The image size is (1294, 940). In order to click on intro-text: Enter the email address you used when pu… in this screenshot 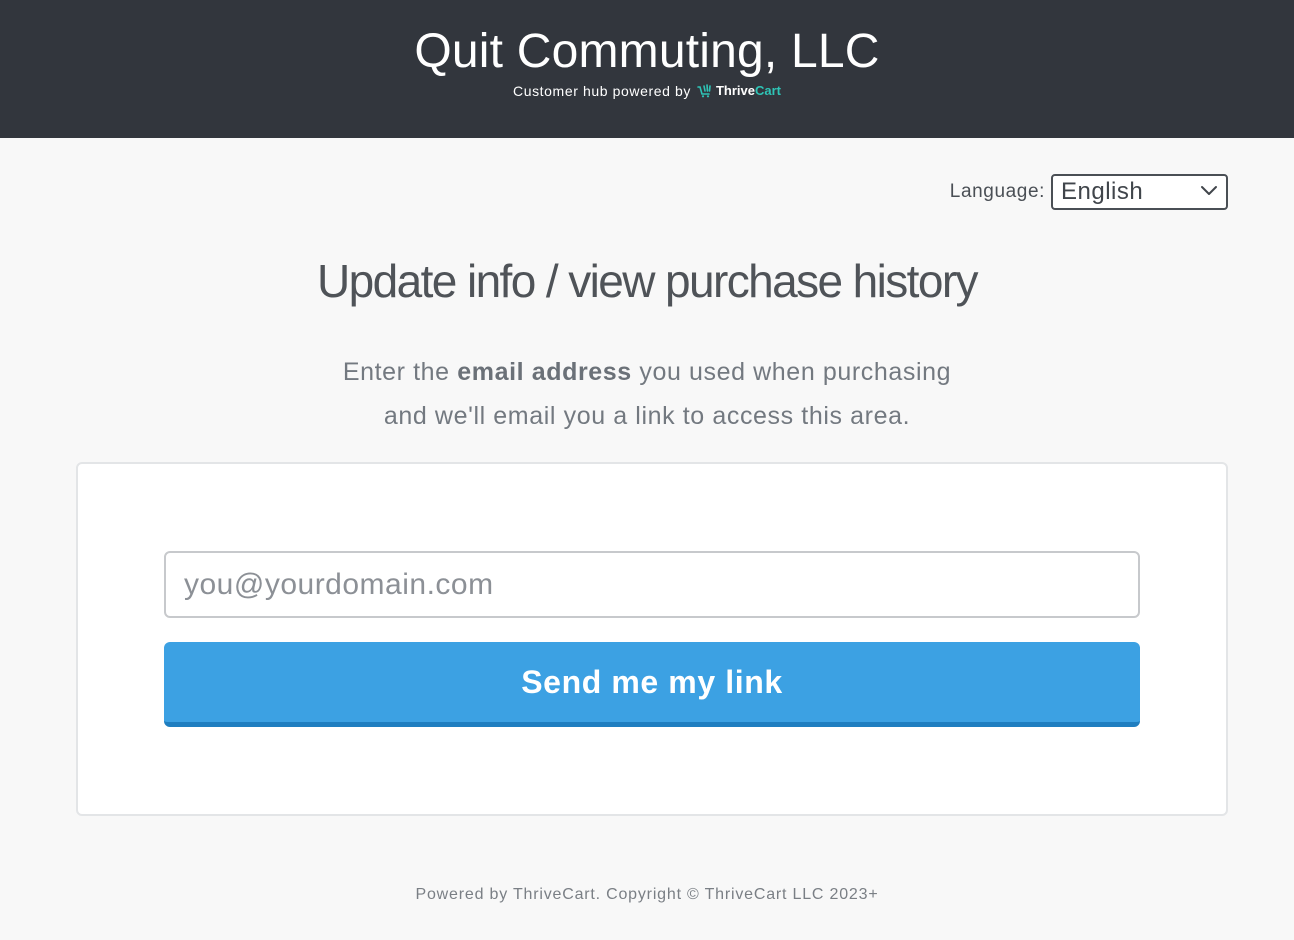, I will do `click(647, 394)`.